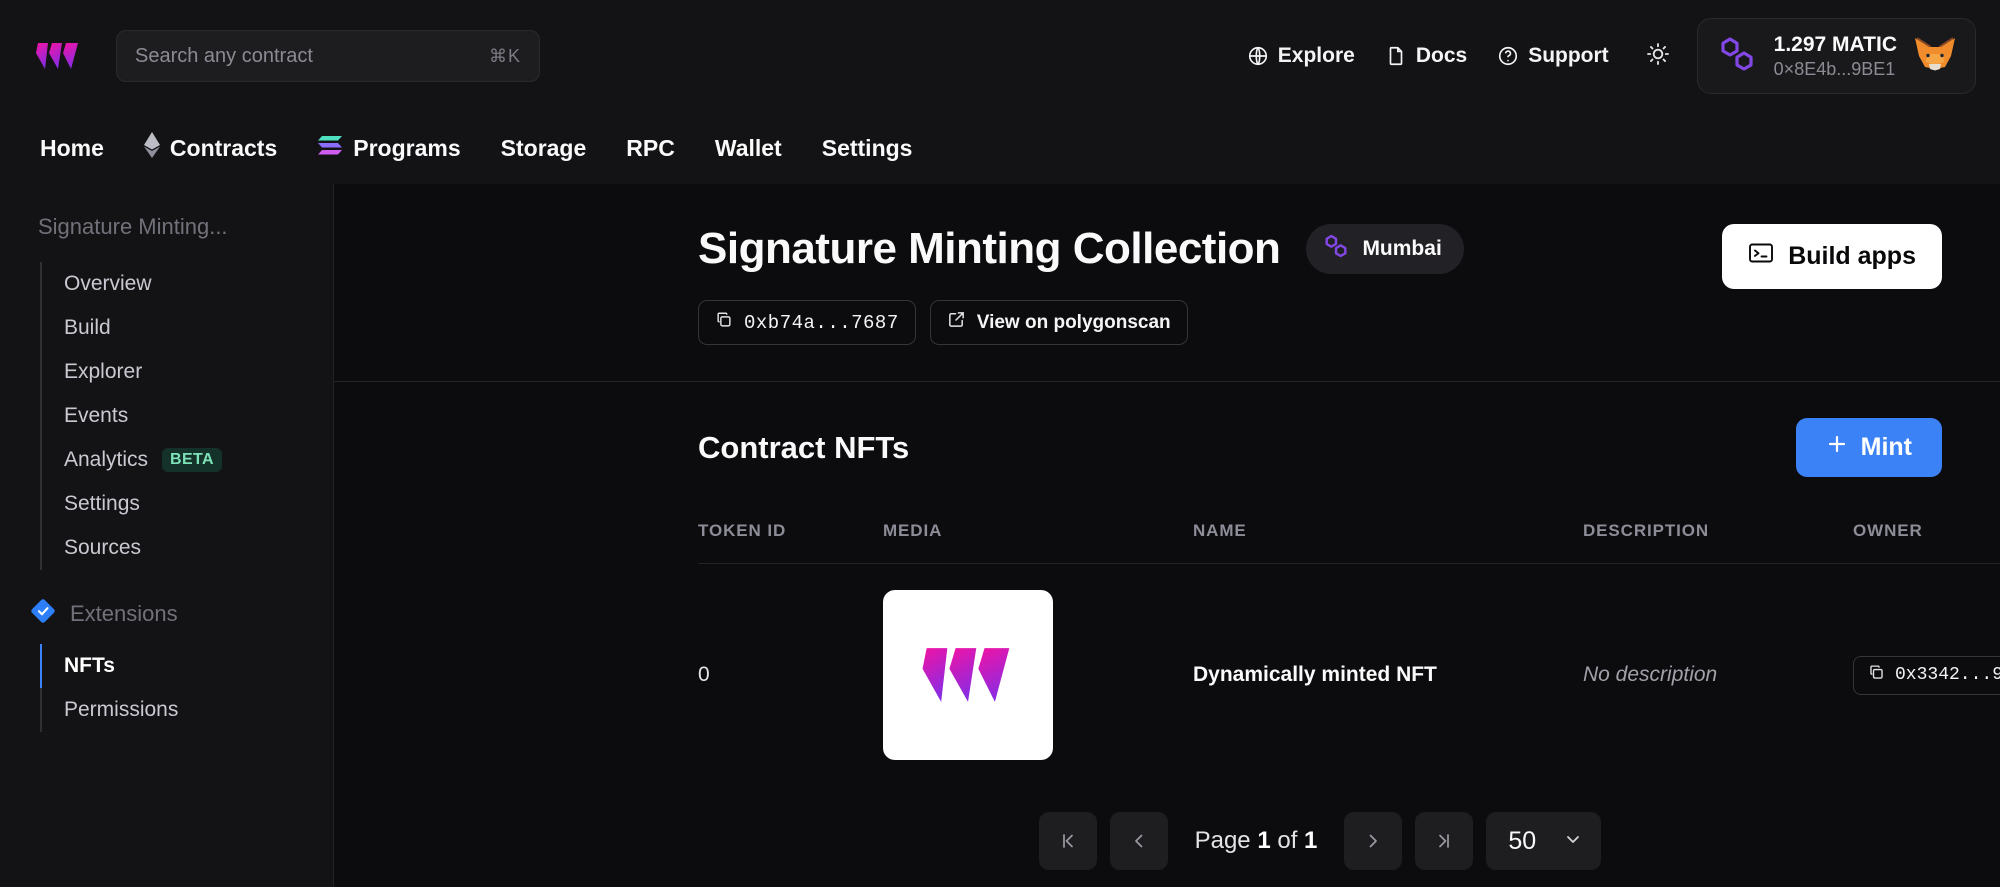  What do you see at coordinates (1935, 56) in the screenshot?
I see `metamask-fox-icon` at bounding box center [1935, 56].